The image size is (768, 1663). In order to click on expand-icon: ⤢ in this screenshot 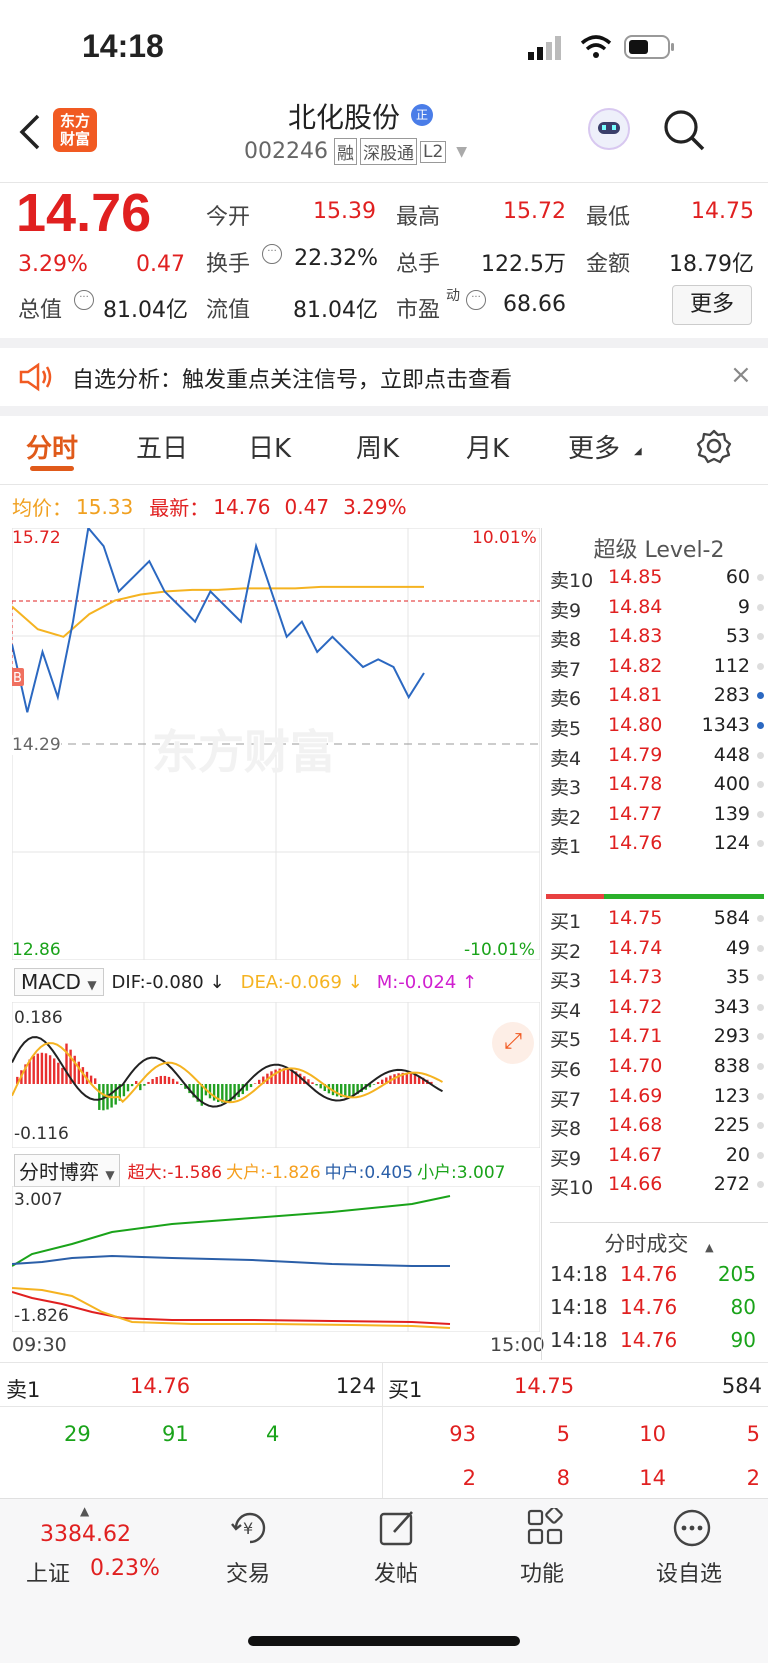, I will do `click(513, 1043)`.